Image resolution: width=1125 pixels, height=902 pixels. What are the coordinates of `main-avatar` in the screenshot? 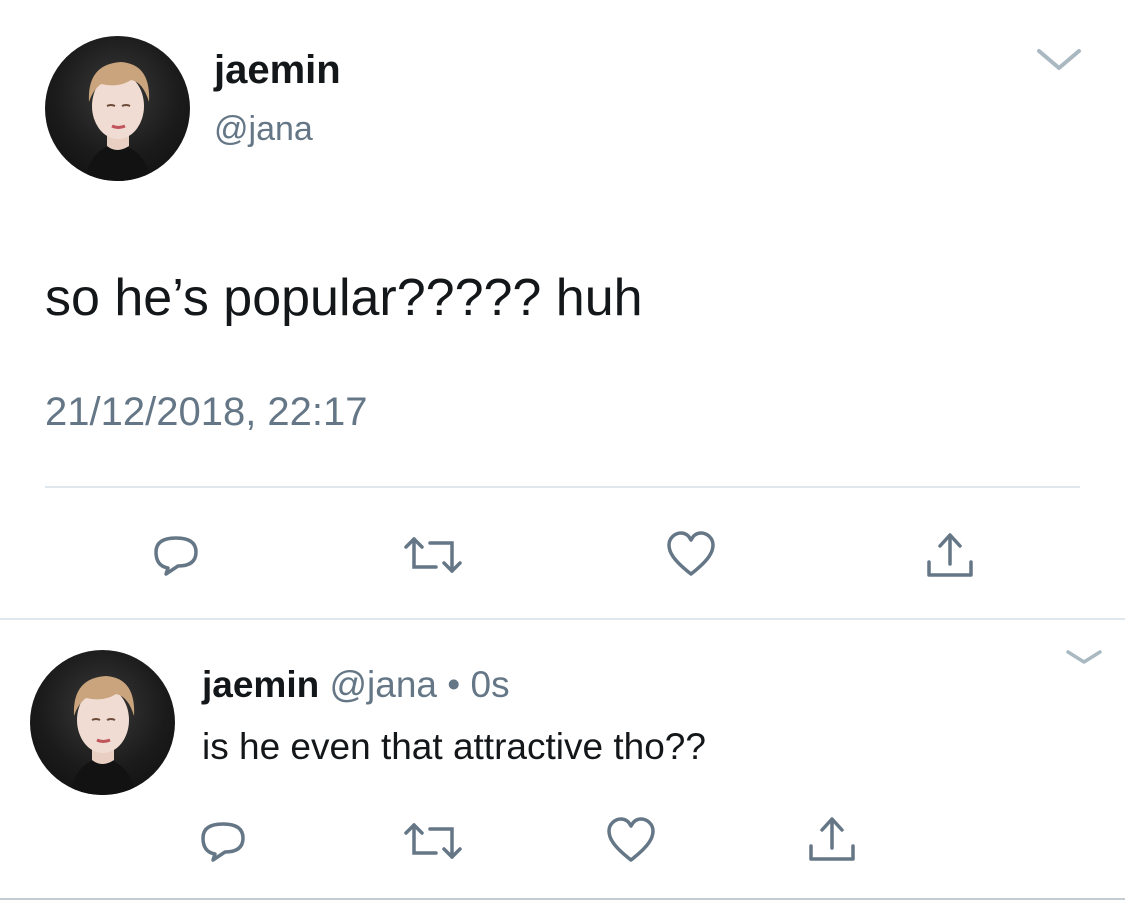 It's located at (117, 108).